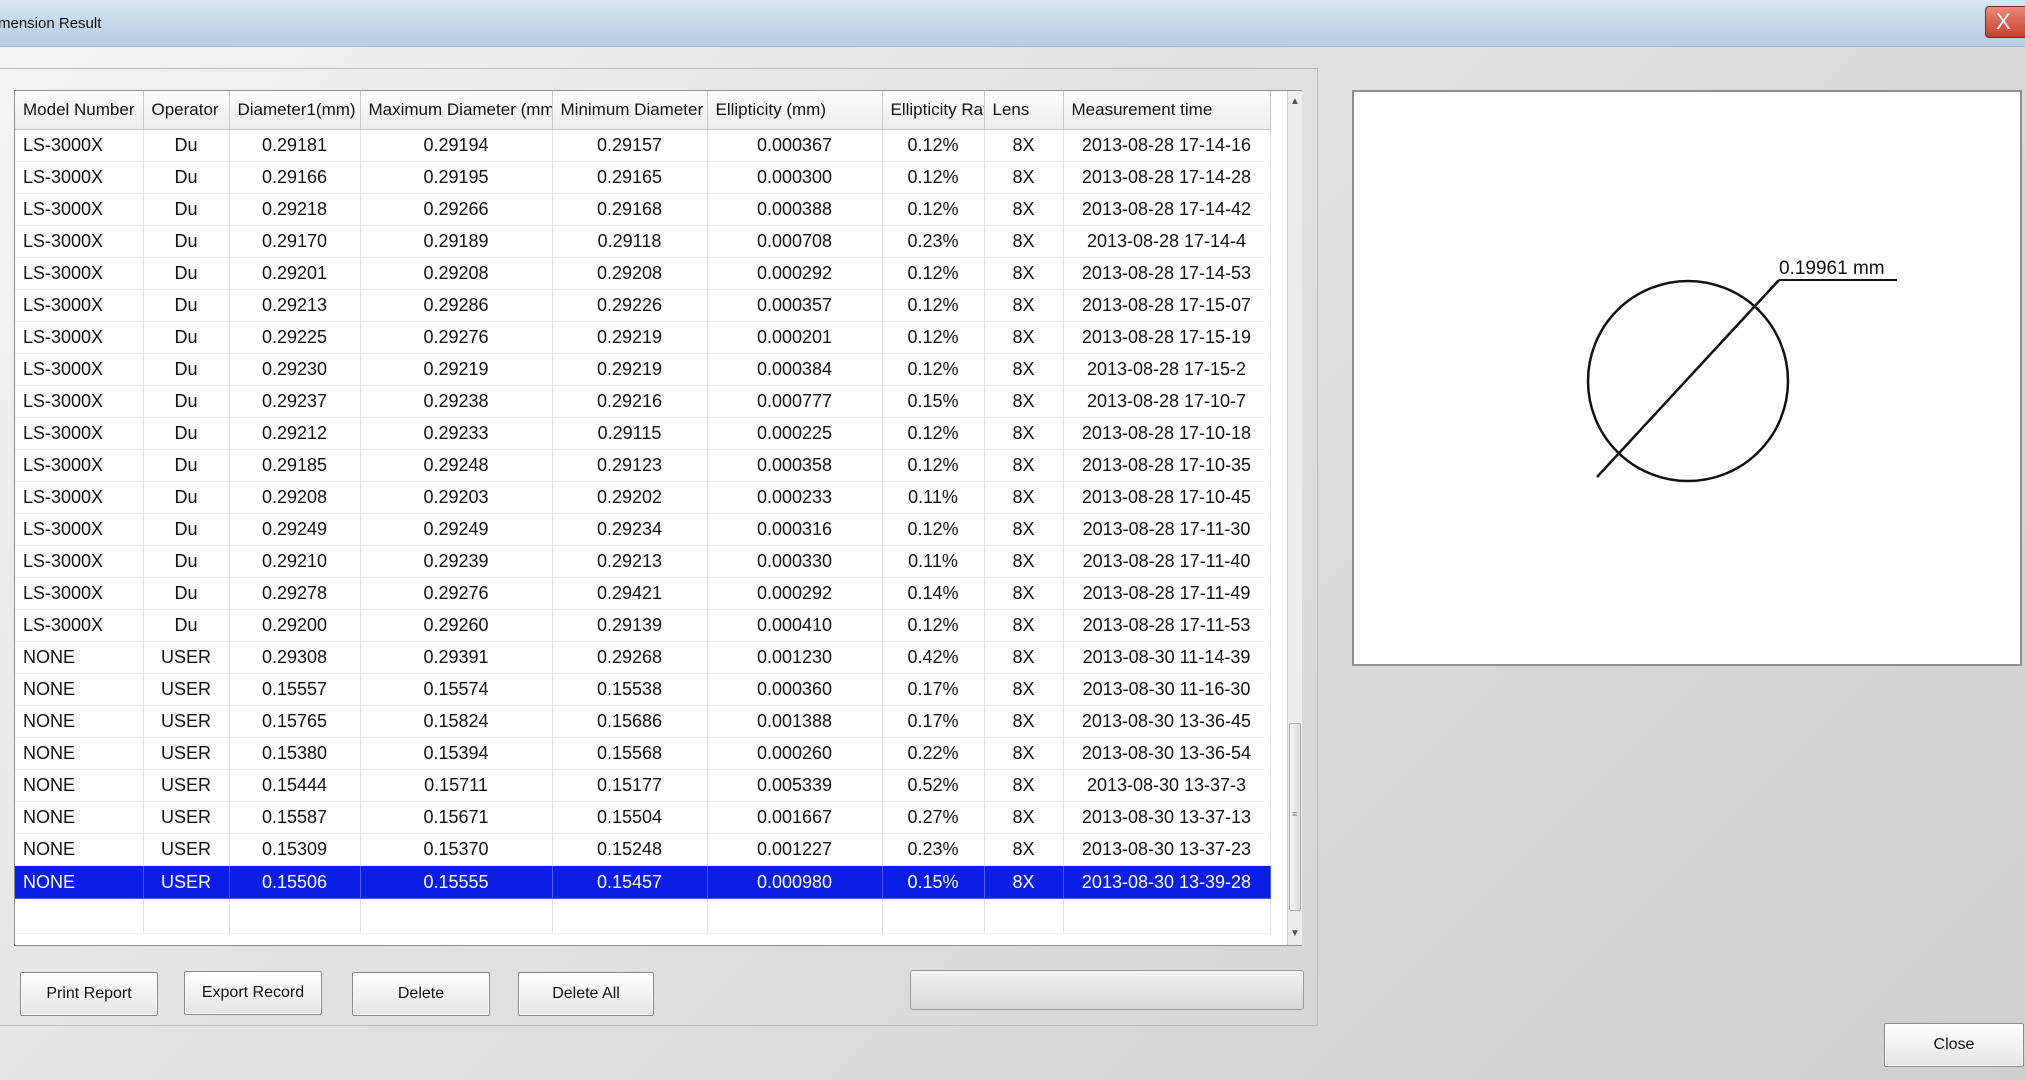  Describe the element at coordinates (1167, 561) in the screenshot. I see `table-cell: 2013-08-28 17-11-40` at that location.